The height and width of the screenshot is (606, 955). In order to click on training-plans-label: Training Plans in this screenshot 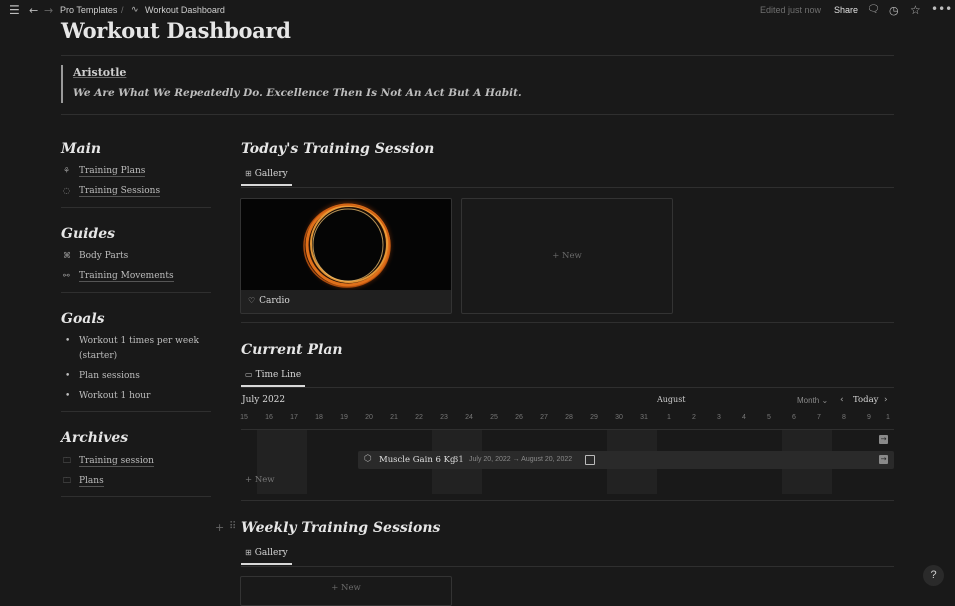, I will do `click(112, 171)`.